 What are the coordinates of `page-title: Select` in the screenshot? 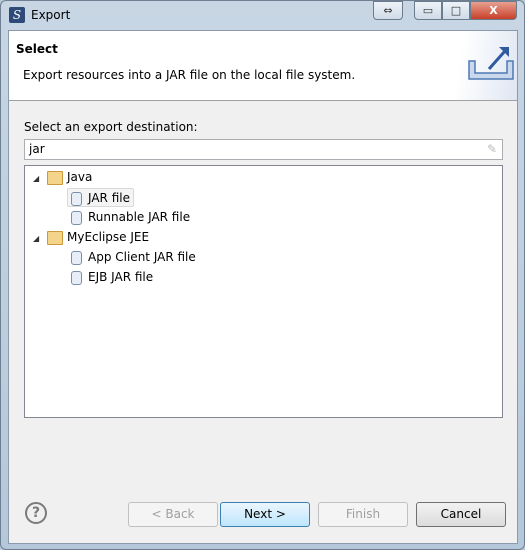 It's located at (37, 49).